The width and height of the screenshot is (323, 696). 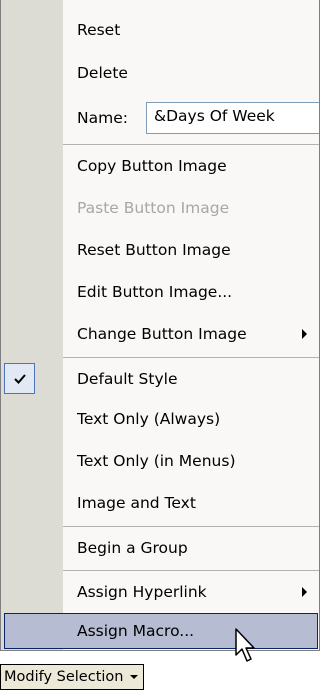 What do you see at coordinates (127, 379) in the screenshot?
I see `menu-item-label: Default Style` at bounding box center [127, 379].